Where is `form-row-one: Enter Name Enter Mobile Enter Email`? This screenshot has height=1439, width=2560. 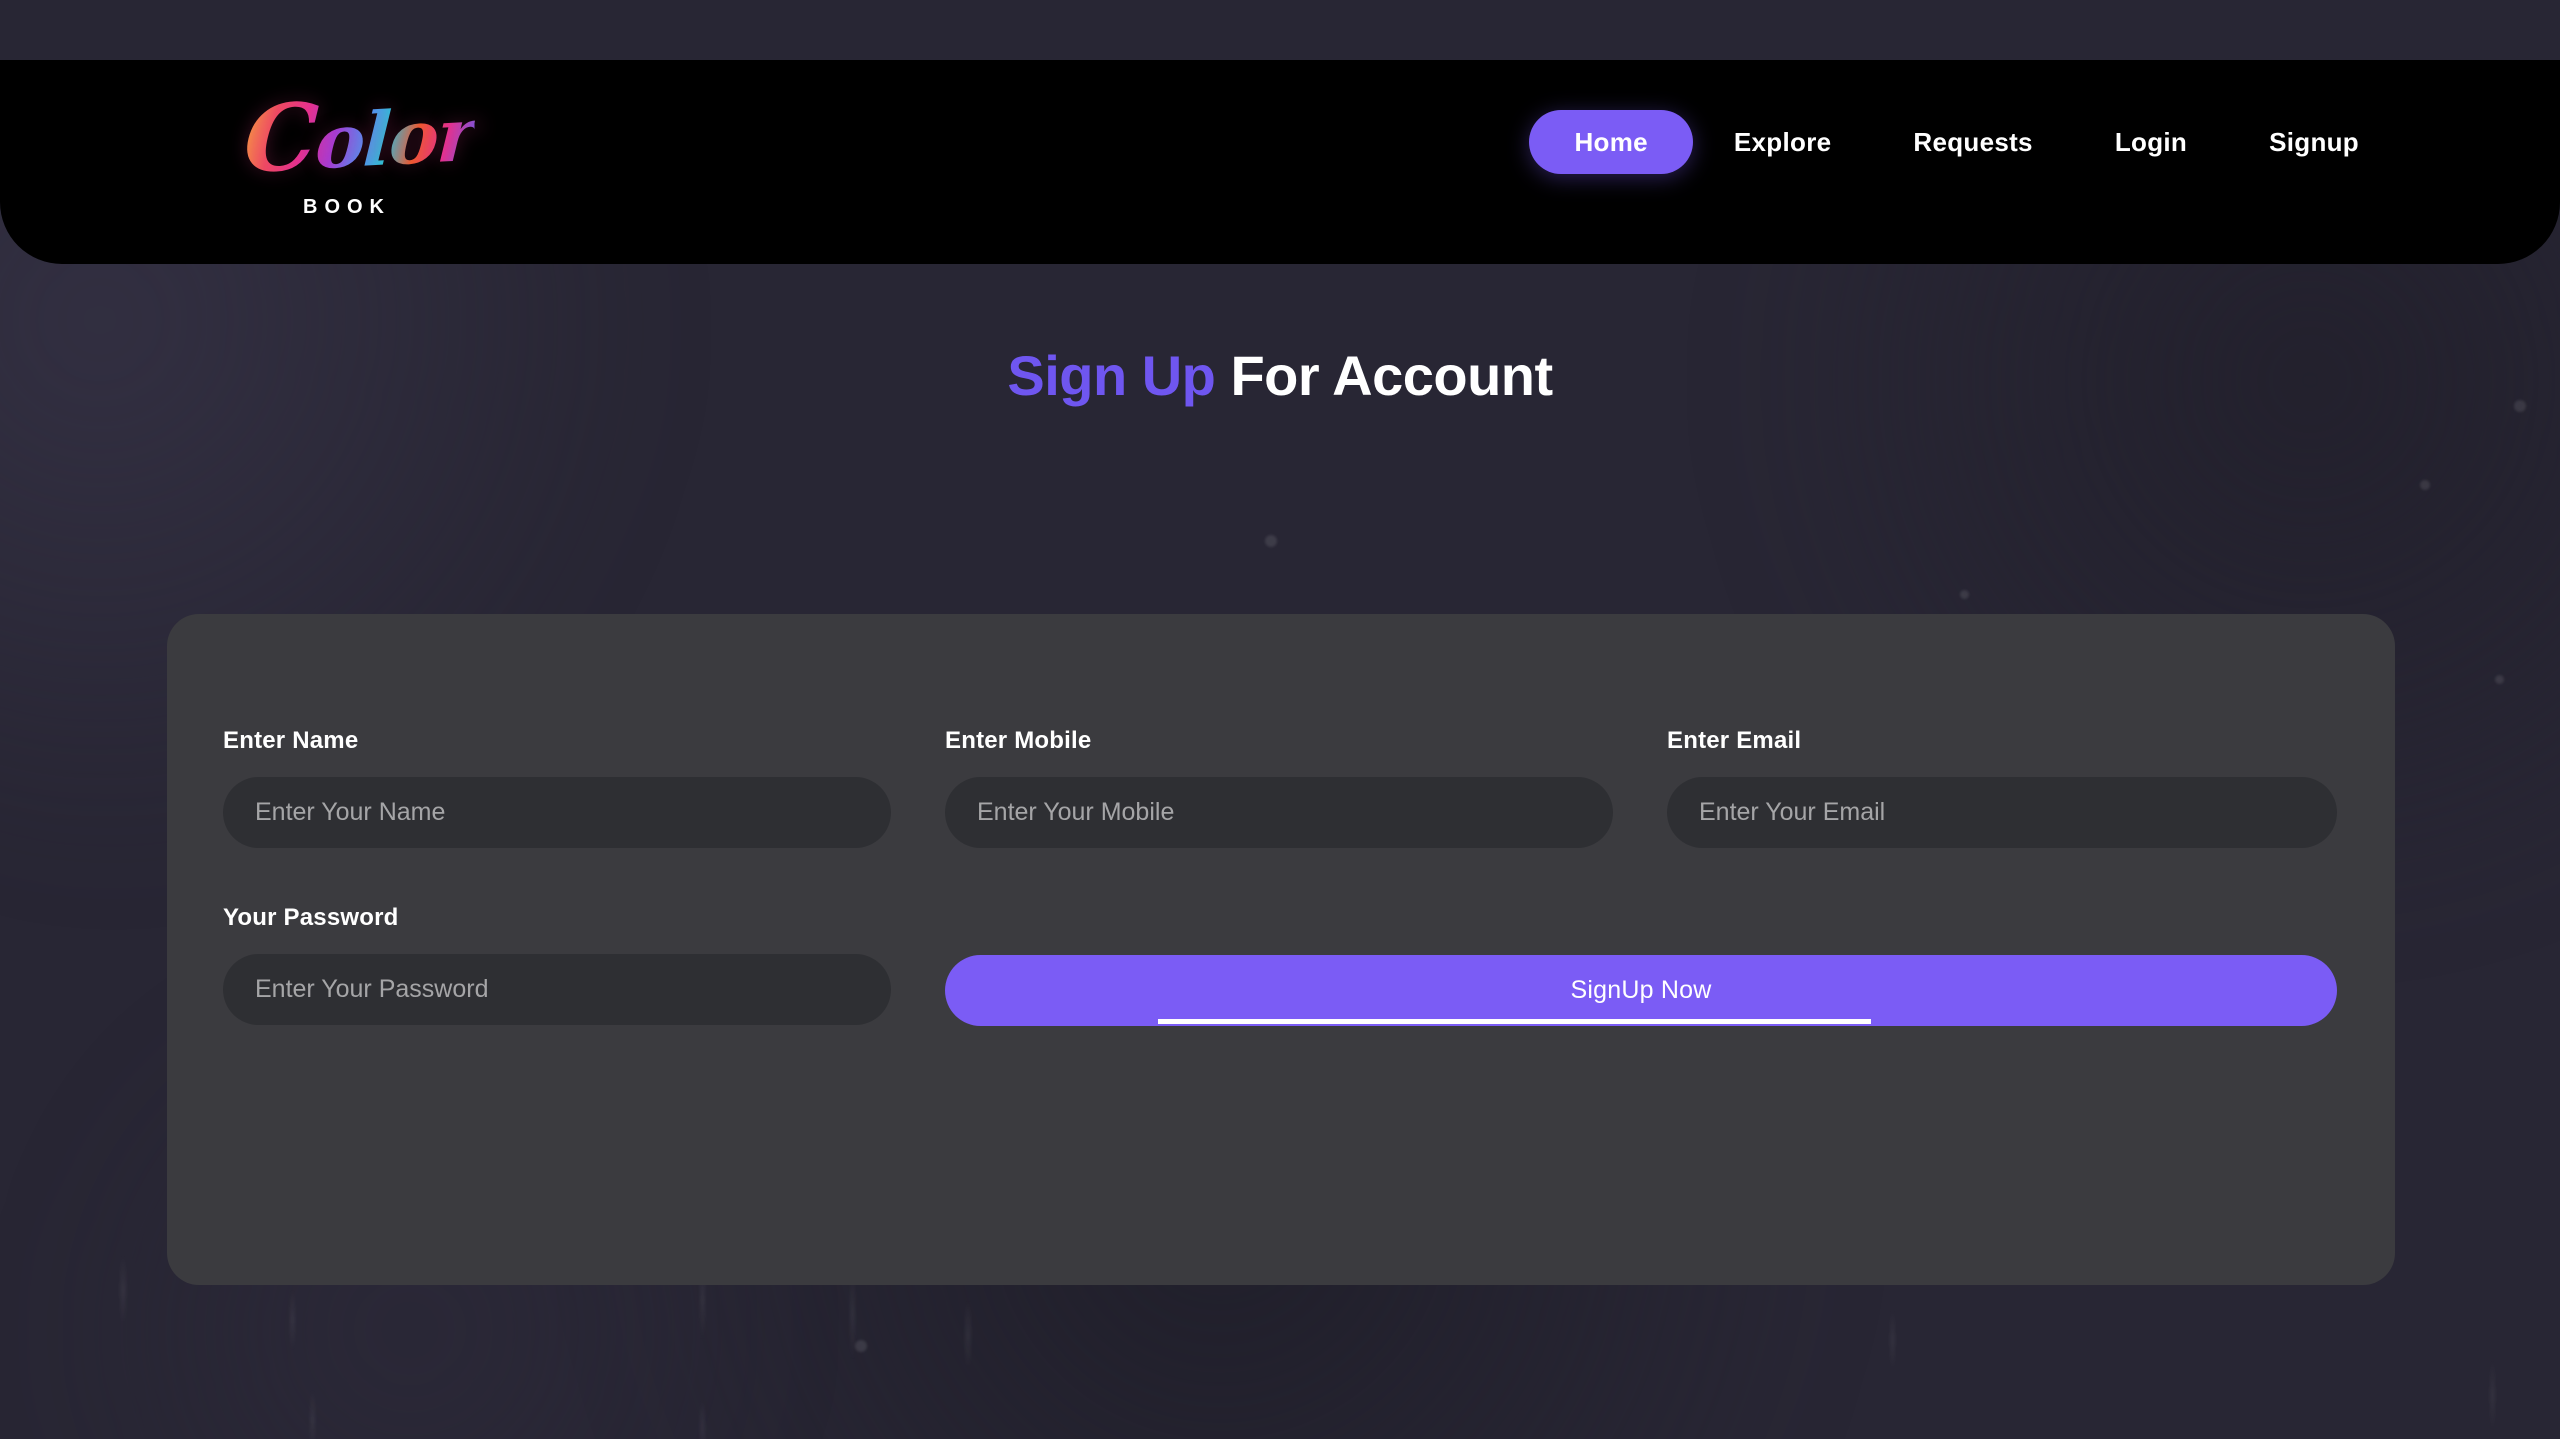 form-row-one: Enter Name Enter Mobile Enter Email is located at coordinates (1280, 787).